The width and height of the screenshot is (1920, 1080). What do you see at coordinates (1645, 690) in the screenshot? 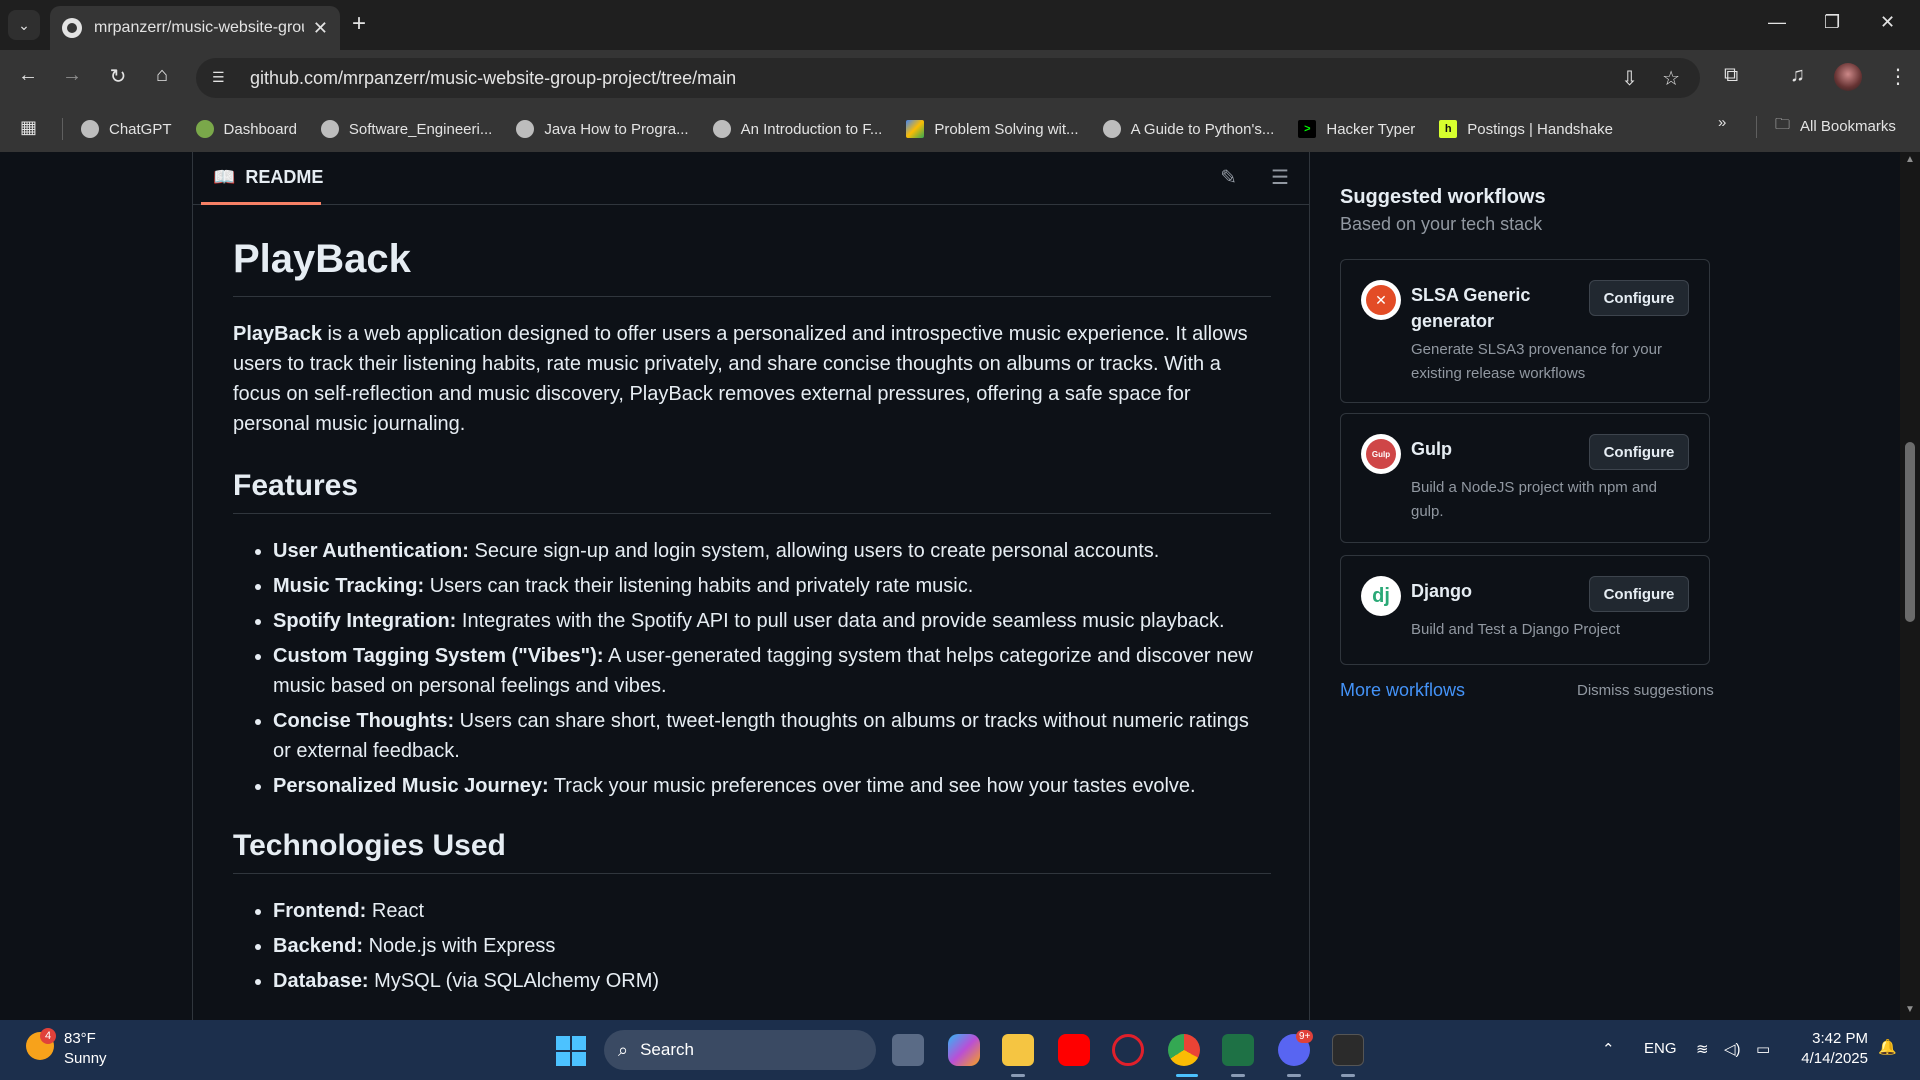
I see `dismiss-suggestions-link: Dismiss suggestions` at bounding box center [1645, 690].